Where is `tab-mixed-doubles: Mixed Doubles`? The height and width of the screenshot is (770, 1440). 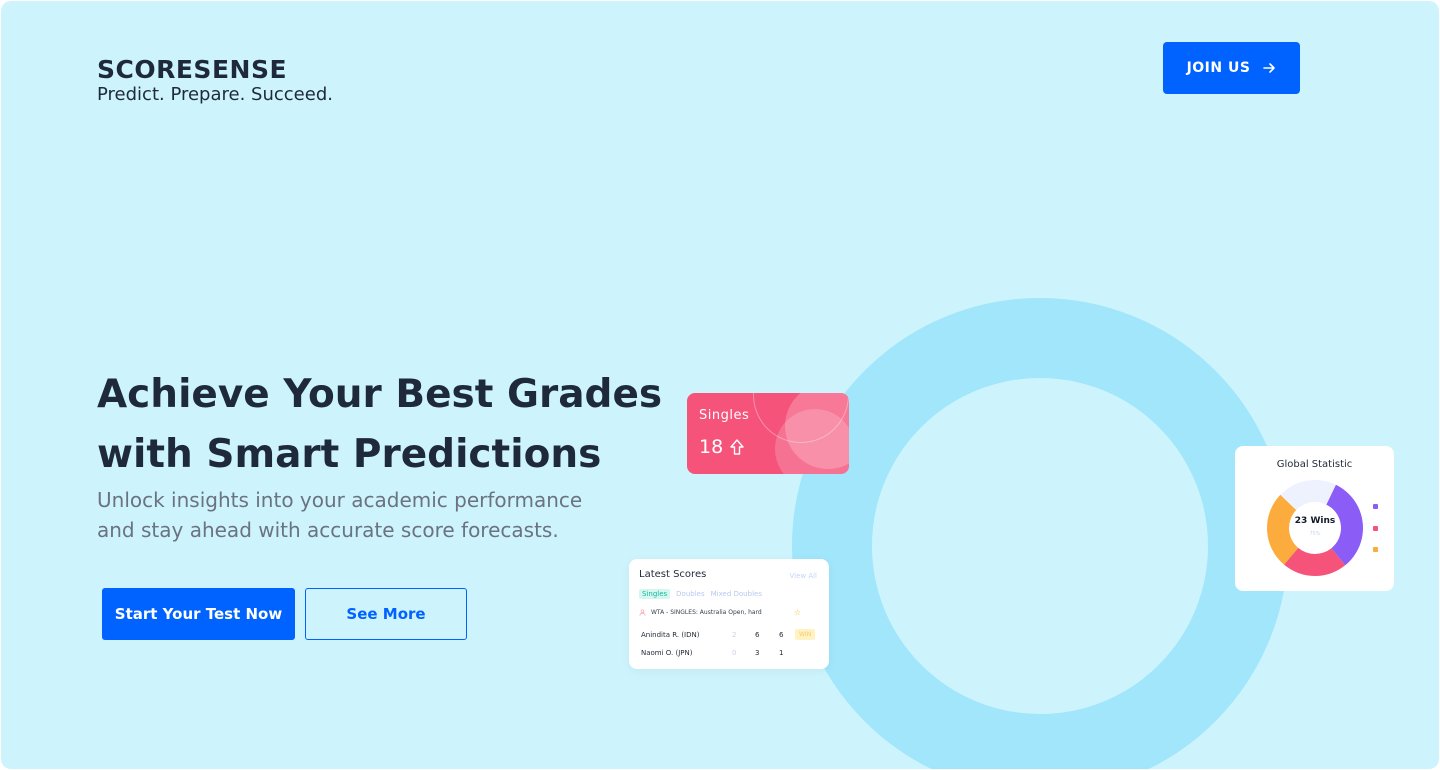 tab-mixed-doubles: Mixed Doubles is located at coordinates (736, 594).